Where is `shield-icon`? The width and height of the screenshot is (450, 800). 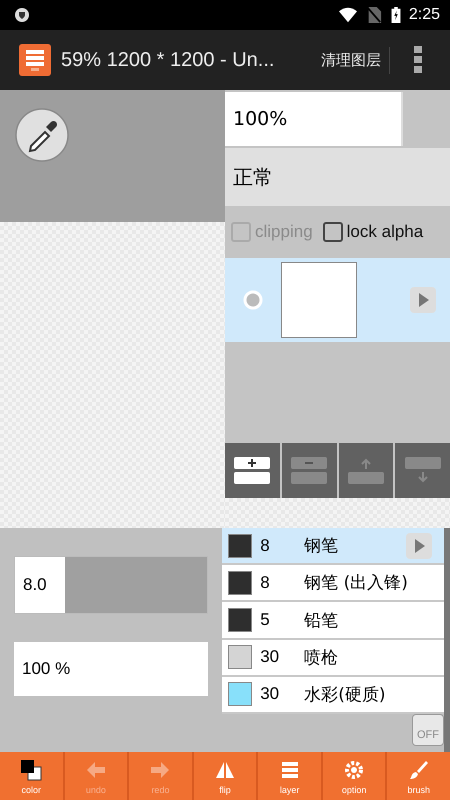 shield-icon is located at coordinates (22, 15).